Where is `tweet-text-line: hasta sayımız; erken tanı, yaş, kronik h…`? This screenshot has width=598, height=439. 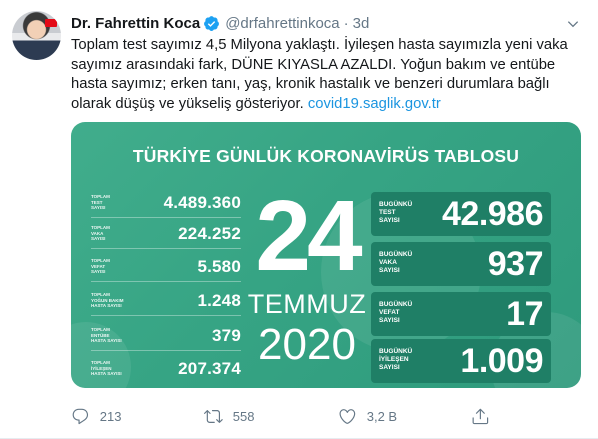 tweet-text-line: hasta sayımız; erken tanı, yaş, kronik h… is located at coordinates (310, 84).